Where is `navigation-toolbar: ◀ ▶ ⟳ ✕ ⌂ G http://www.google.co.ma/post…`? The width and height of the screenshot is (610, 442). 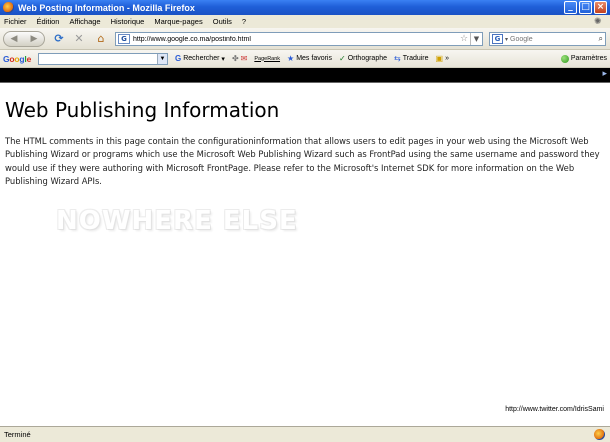
navigation-toolbar: ◀ ▶ ⟳ ✕ ⌂ G http://www.google.co.ma/post… is located at coordinates (305, 39).